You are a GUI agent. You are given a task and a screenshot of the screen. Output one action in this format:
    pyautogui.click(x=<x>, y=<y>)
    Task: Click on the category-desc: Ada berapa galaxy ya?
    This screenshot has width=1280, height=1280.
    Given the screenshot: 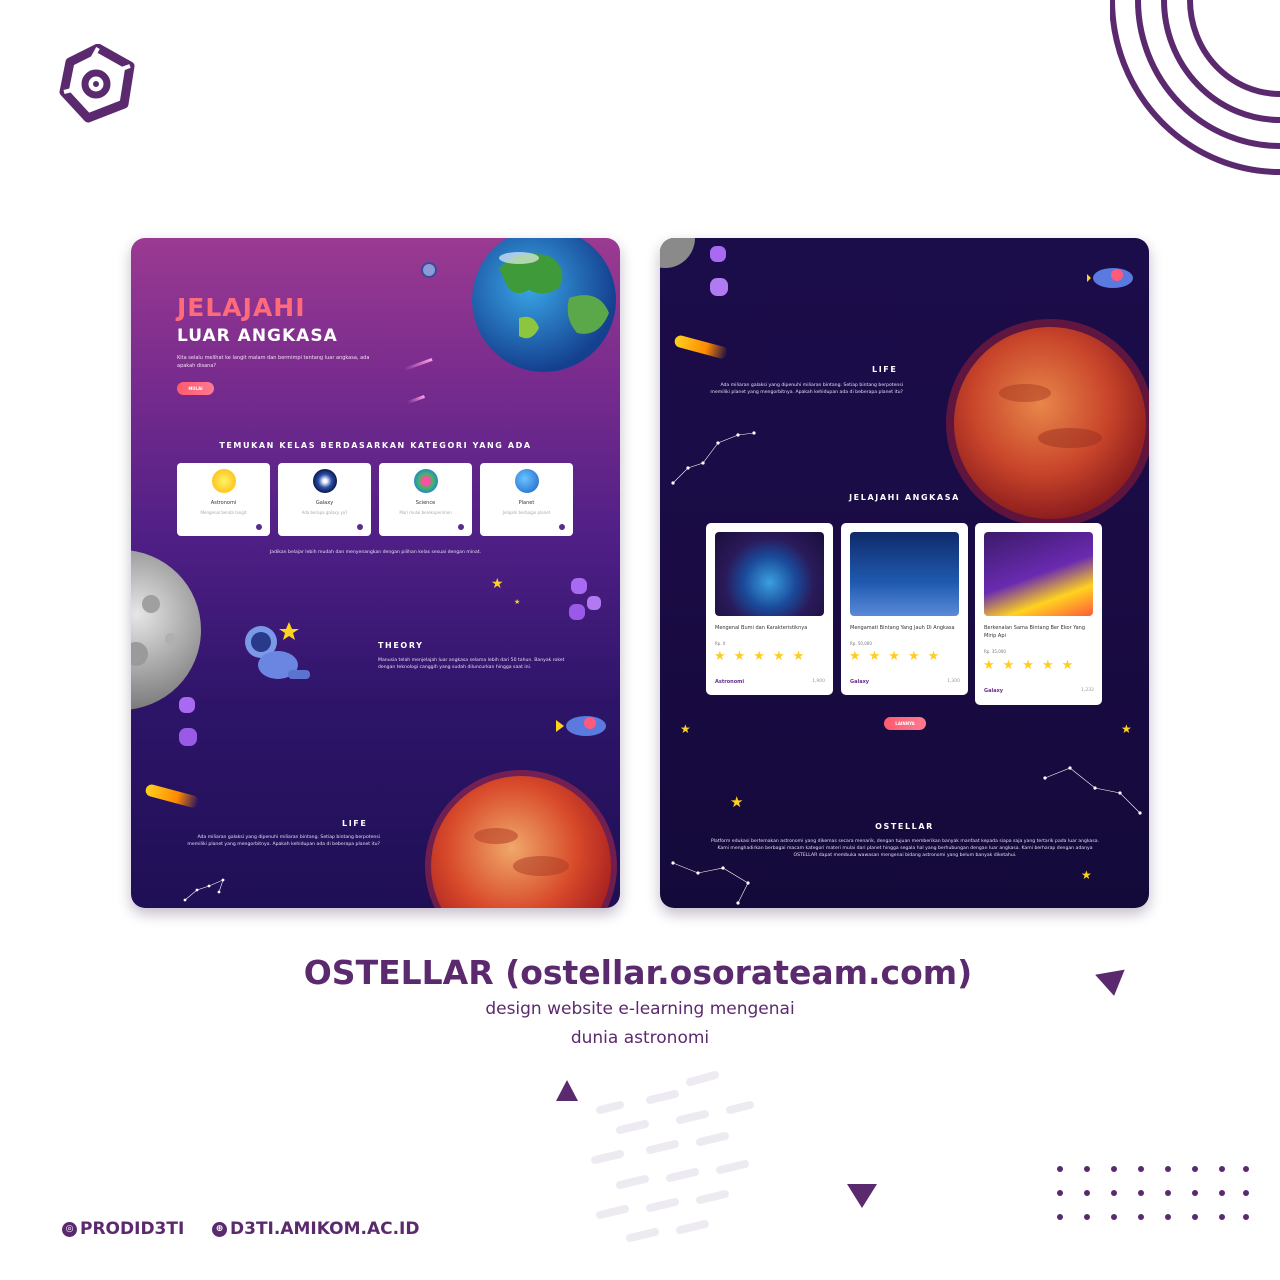 What is the action you would take?
    pyautogui.click(x=324, y=512)
    